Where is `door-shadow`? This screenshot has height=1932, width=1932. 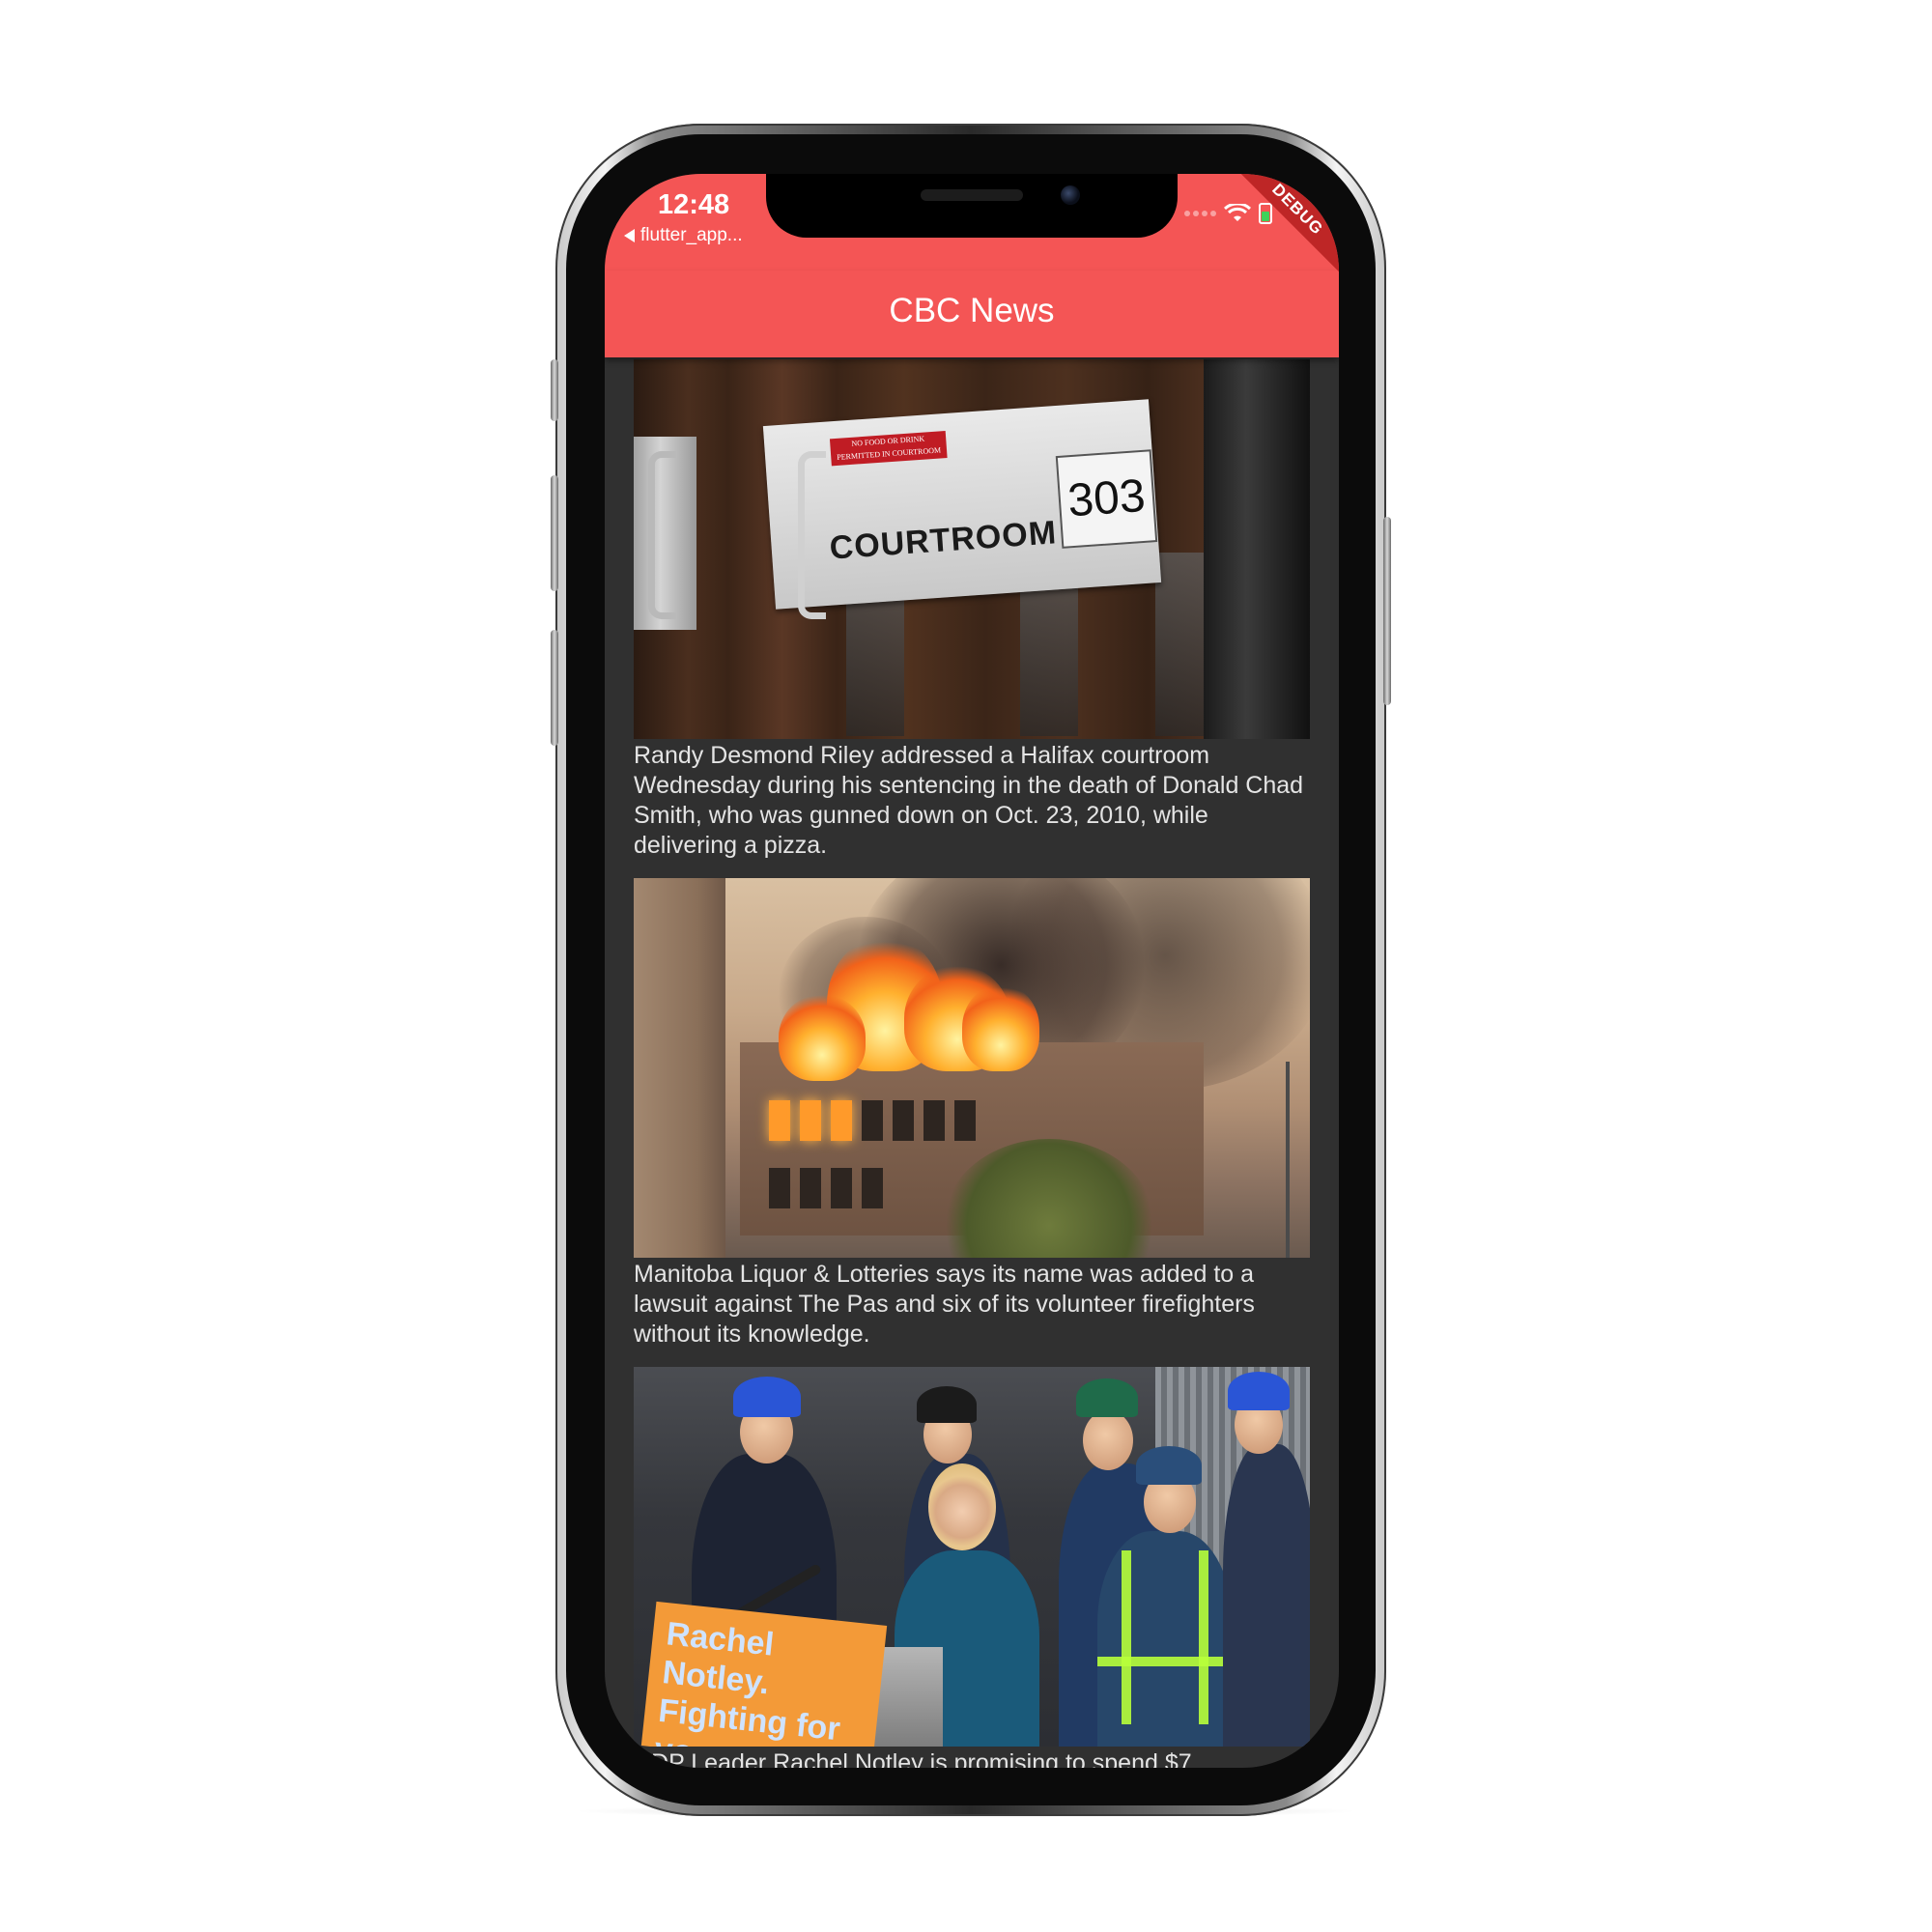
door-shadow is located at coordinates (1257, 549).